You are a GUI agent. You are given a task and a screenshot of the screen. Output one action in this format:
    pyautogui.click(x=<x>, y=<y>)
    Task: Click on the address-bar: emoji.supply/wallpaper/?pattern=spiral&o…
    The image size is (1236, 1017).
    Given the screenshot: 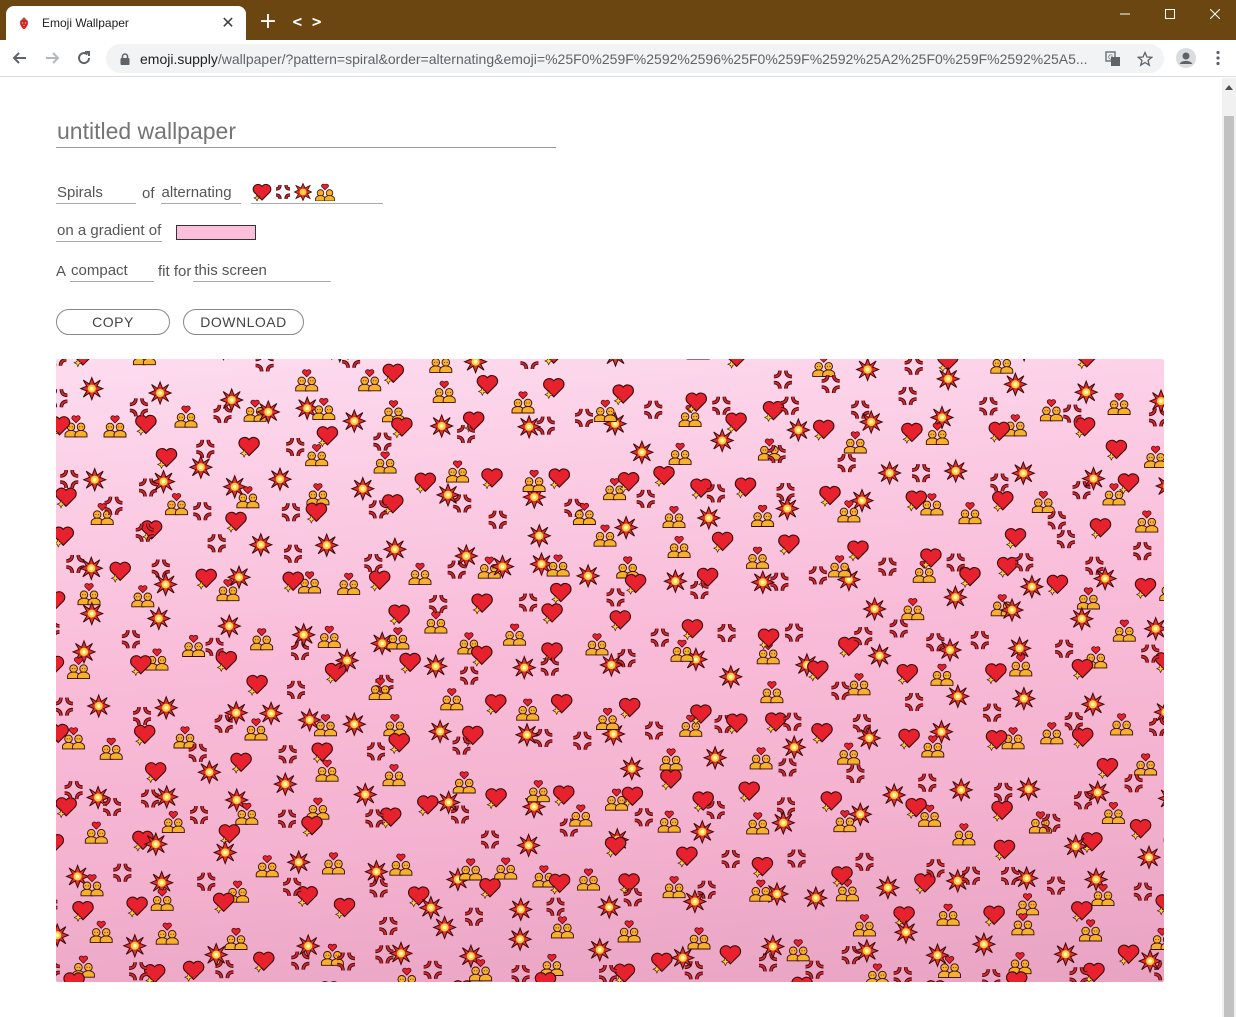 What is the action you would take?
    pyautogui.click(x=635, y=58)
    